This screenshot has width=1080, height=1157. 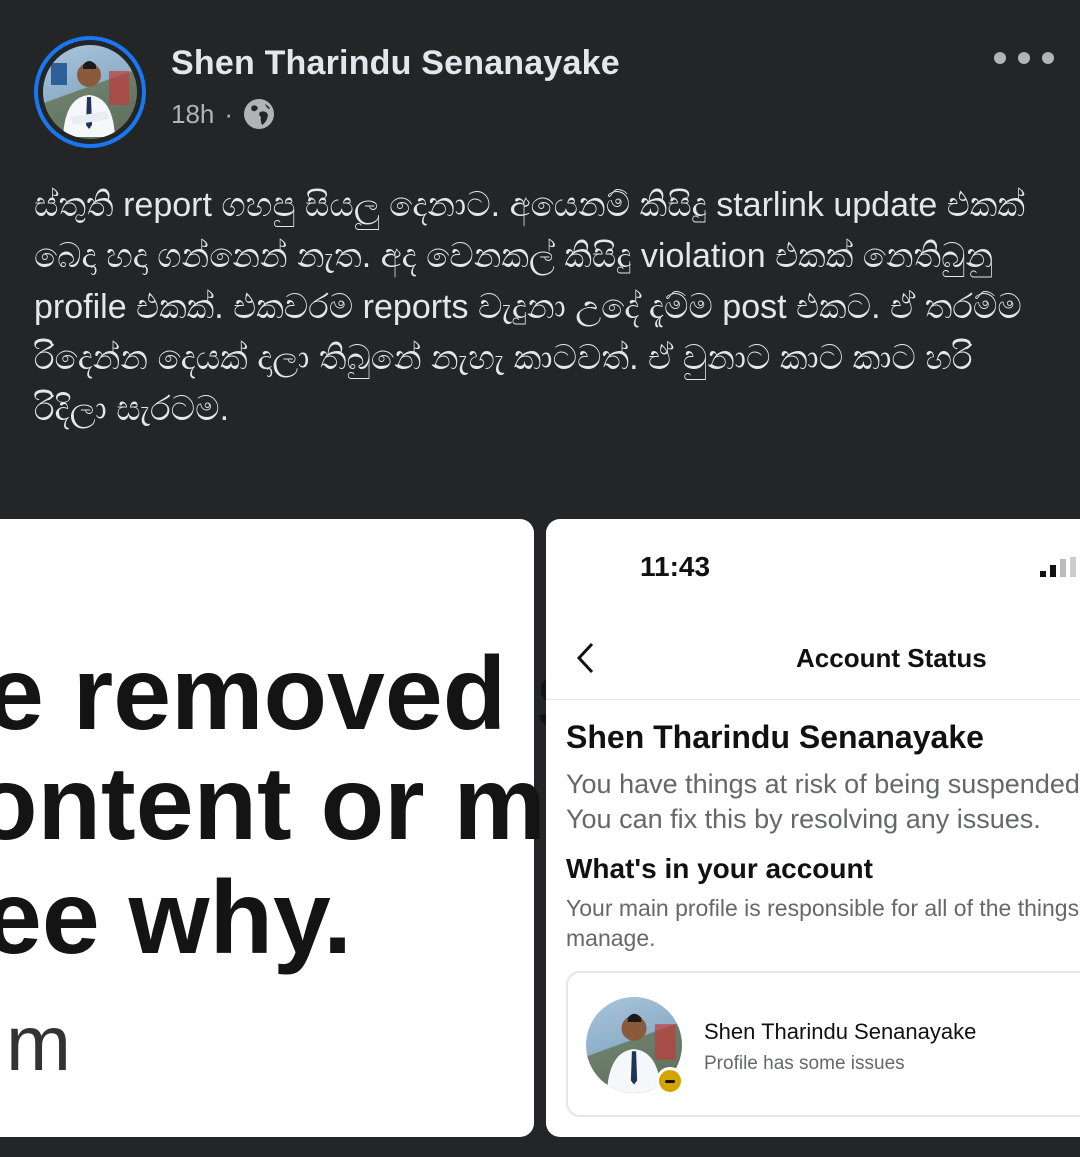 I want to click on post-header: Shen Tharindu Senanayake 18h ·, so click(x=540, y=80).